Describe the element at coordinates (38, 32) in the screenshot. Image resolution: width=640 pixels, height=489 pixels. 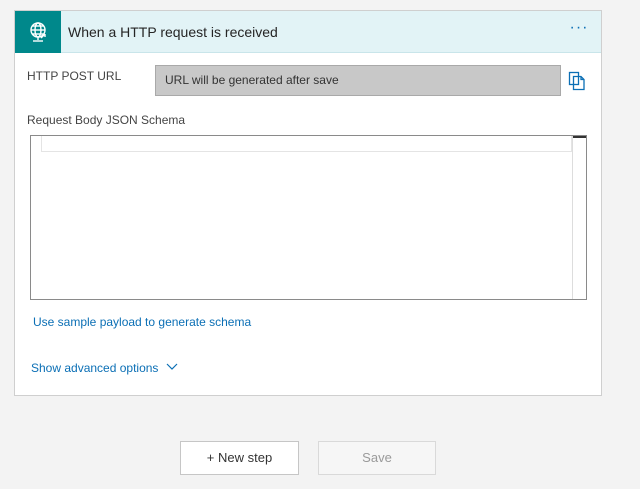
I see `globe-icon` at that location.